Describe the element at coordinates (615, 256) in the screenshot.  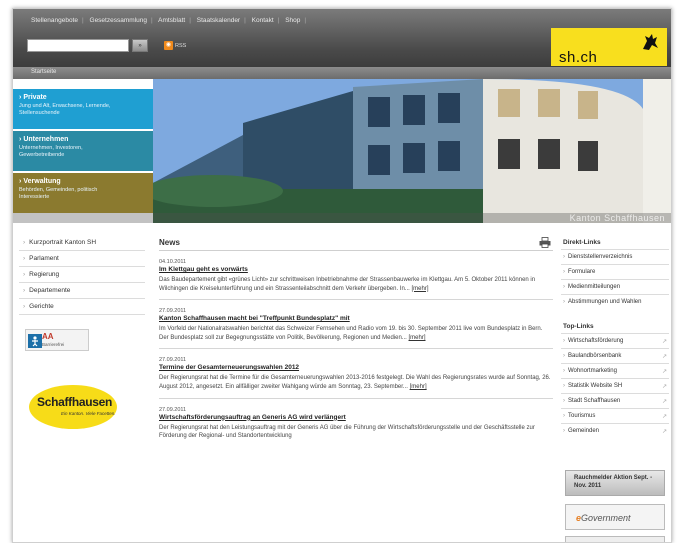
I see `direct-link-dienststellen: › Dienststellenverzeichnis` at that location.